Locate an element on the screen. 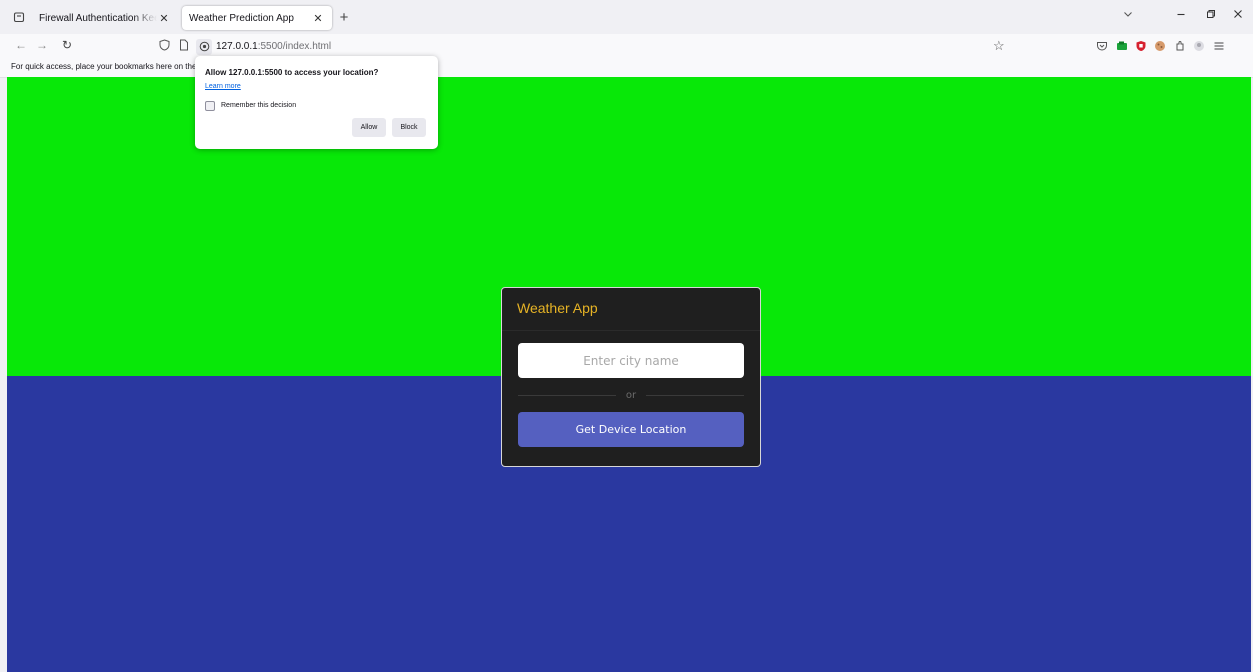 The image size is (1253, 672). extensions-icon is located at coordinates (1180, 46).